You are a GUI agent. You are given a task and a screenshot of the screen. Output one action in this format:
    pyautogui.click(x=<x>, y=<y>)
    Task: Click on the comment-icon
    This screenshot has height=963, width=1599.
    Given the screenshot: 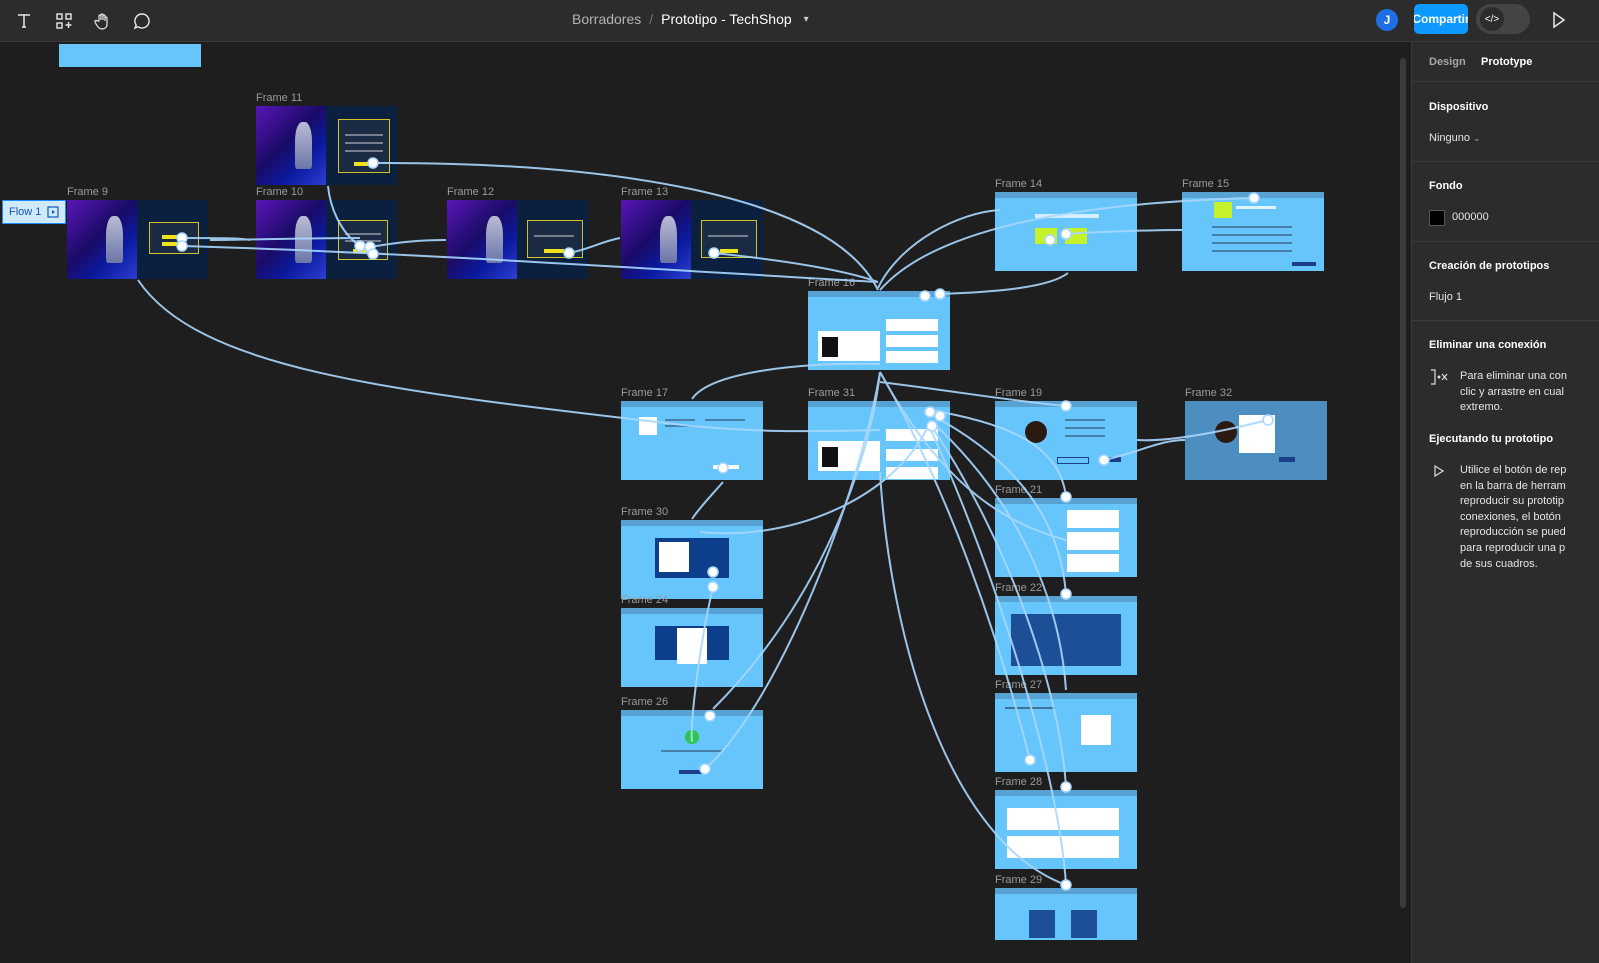 What is the action you would take?
    pyautogui.click(x=142, y=21)
    